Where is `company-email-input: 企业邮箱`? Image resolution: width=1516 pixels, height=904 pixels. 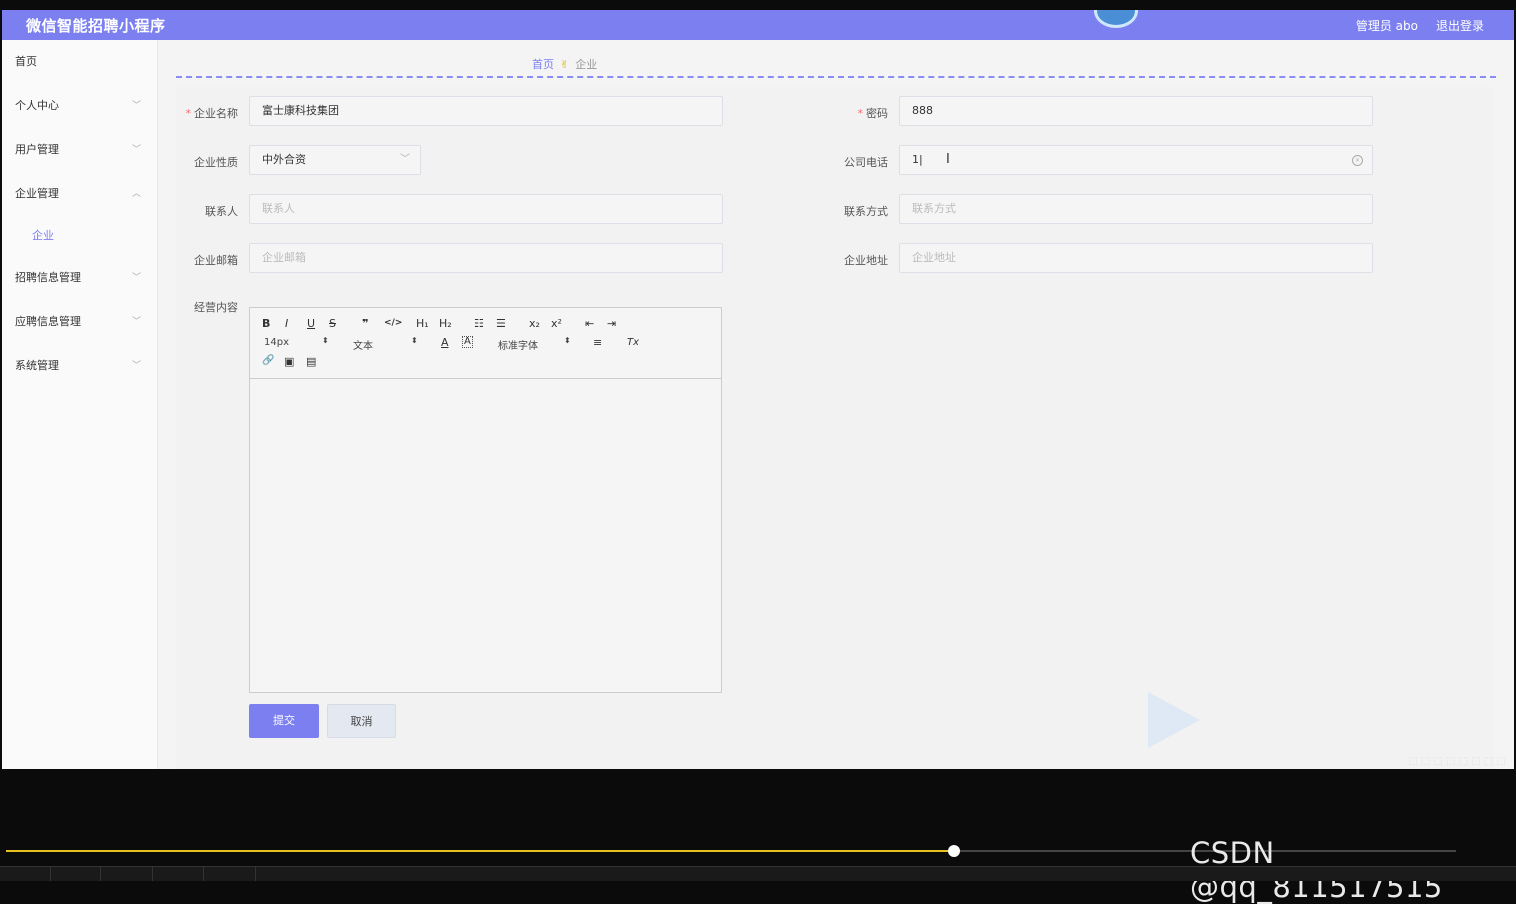 company-email-input: 企业邮箱 is located at coordinates (486, 258).